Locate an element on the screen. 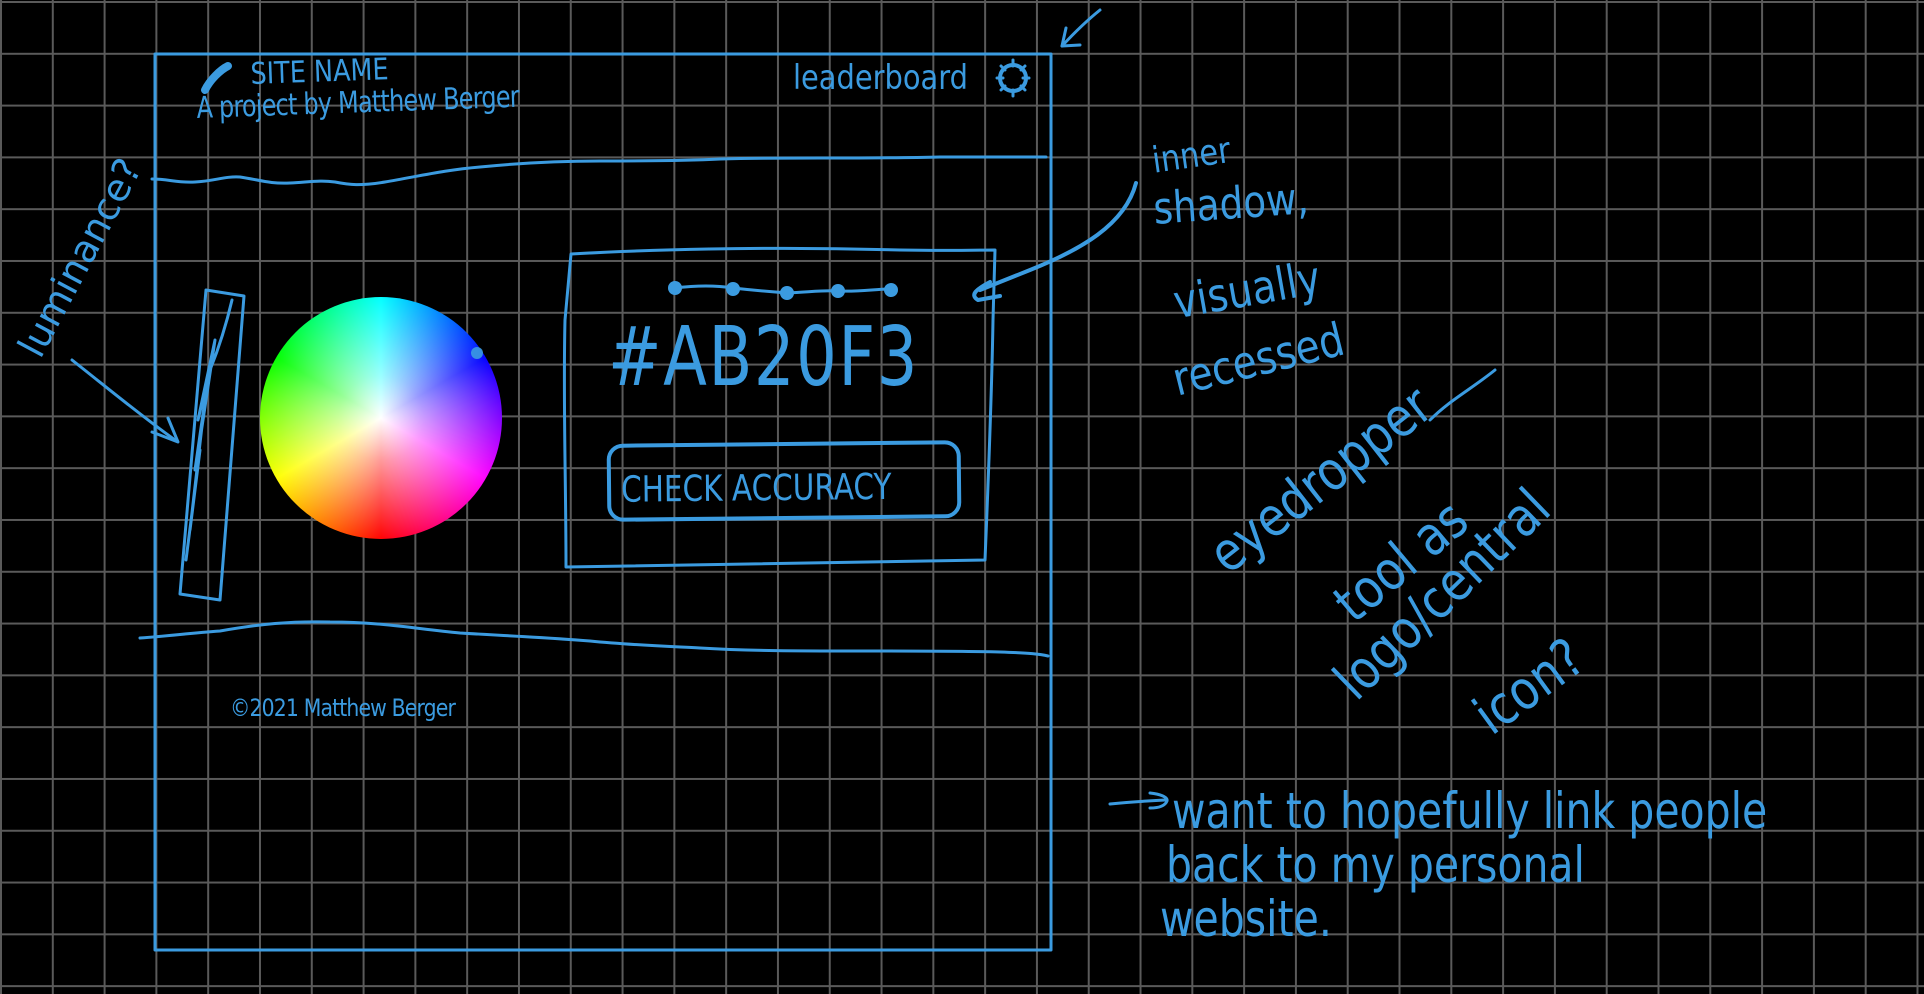 This screenshot has width=1924, height=994. luminance-slider-outline is located at coordinates (212, 445).